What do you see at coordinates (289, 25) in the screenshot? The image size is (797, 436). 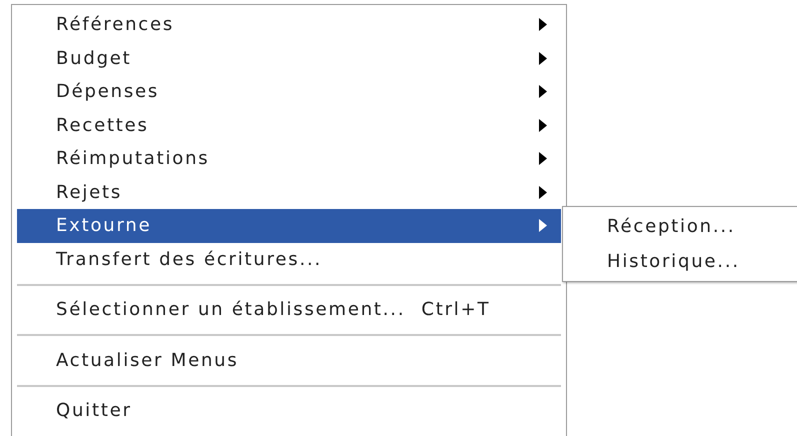 I see `menu-item: Références` at bounding box center [289, 25].